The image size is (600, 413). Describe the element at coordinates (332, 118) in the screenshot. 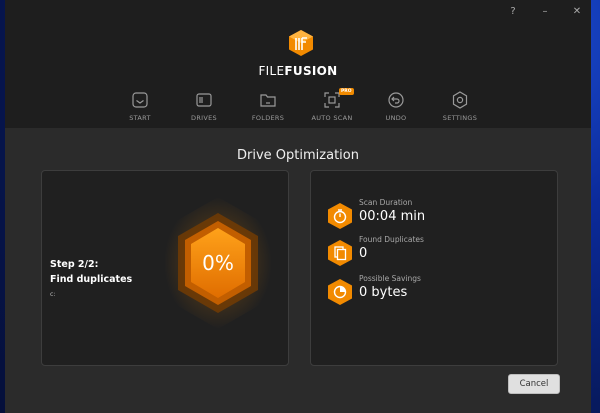

I see `nav-auto-scan-label: AUTO SCAN` at that location.